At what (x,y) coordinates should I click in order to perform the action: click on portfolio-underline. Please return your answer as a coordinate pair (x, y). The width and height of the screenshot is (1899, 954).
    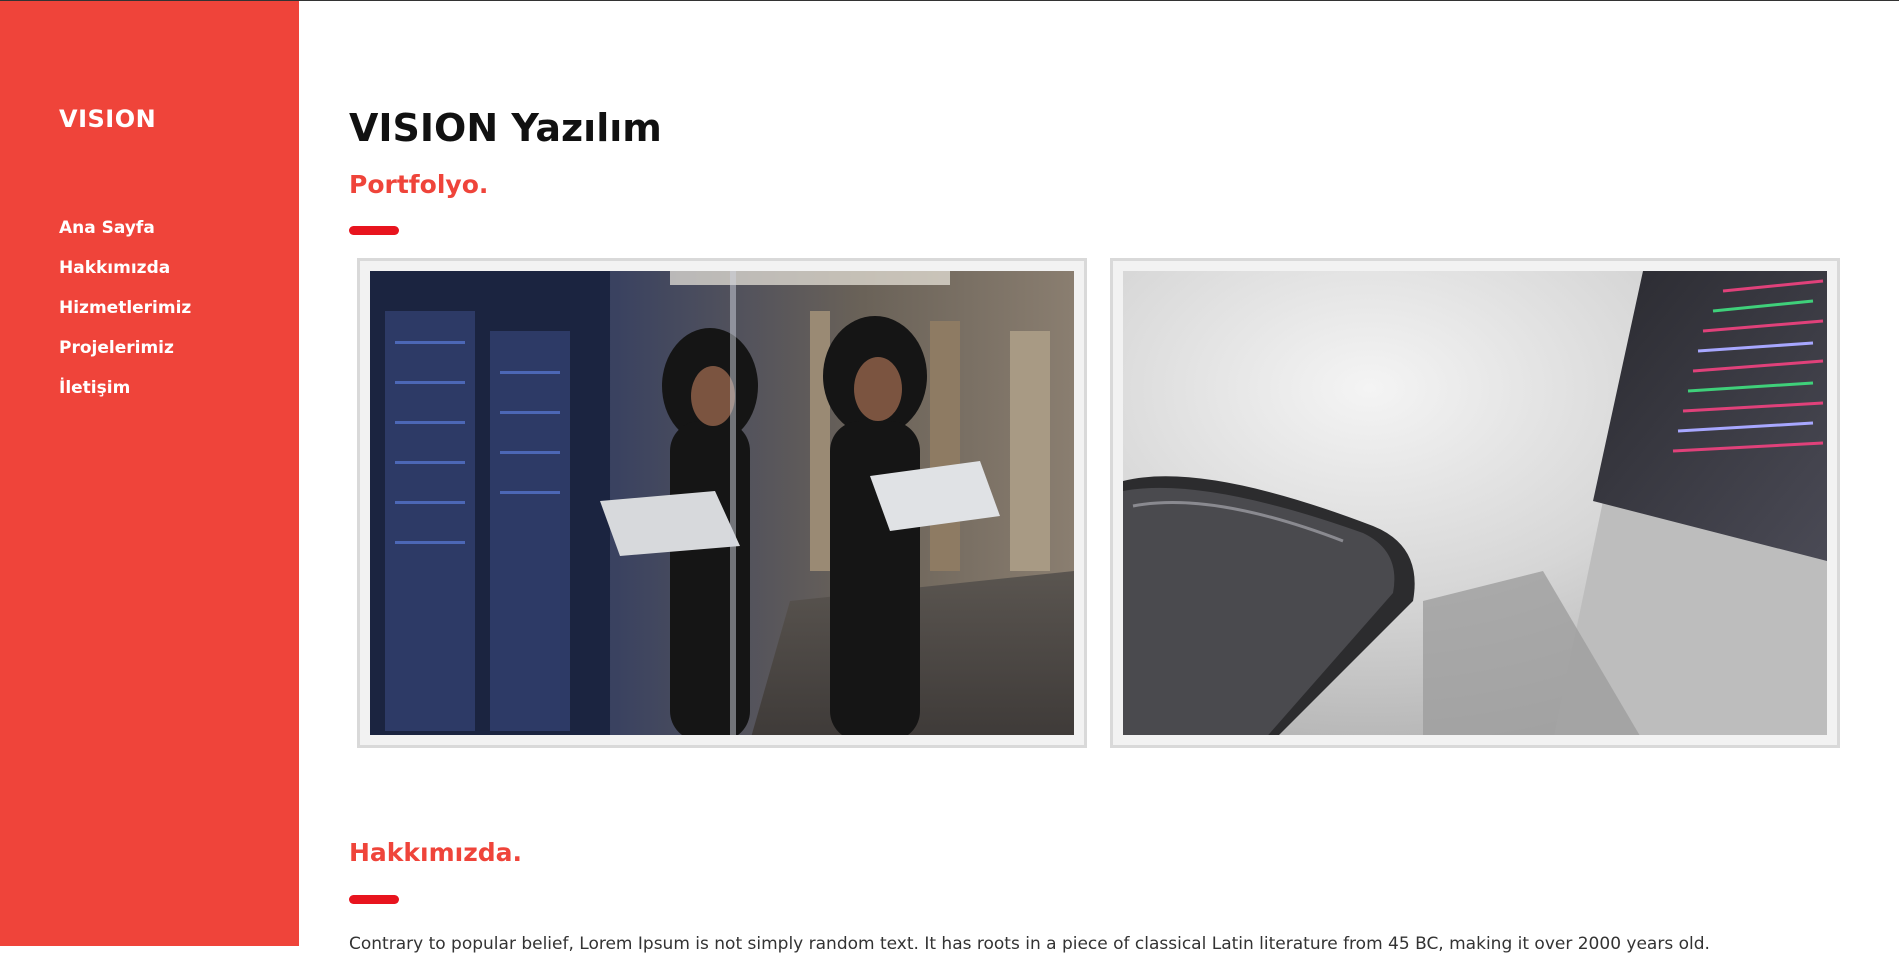
    Looking at the image, I should click on (374, 230).